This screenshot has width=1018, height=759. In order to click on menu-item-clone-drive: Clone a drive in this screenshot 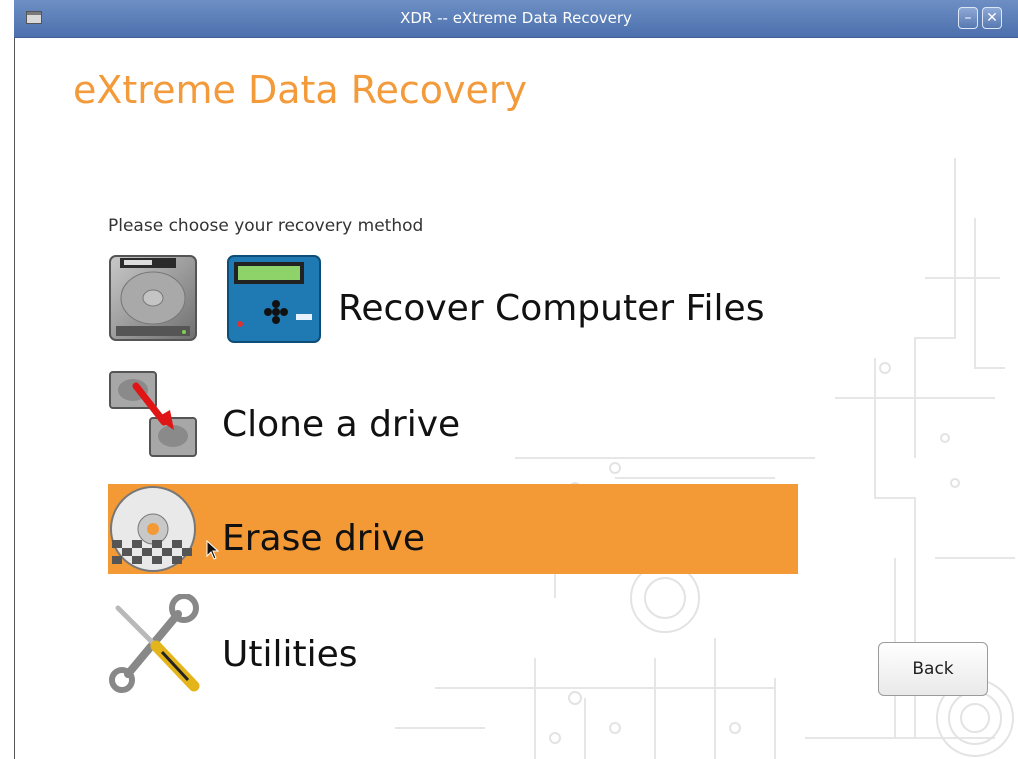, I will do `click(453, 414)`.